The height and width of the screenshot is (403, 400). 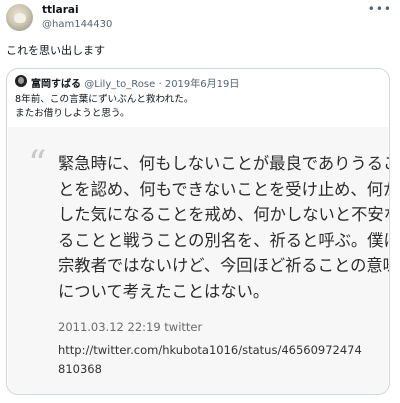 What do you see at coordinates (104, 99) in the screenshot?
I see `quoted-text-line: 8年前、この言葉にずいぶんと救われた。` at bounding box center [104, 99].